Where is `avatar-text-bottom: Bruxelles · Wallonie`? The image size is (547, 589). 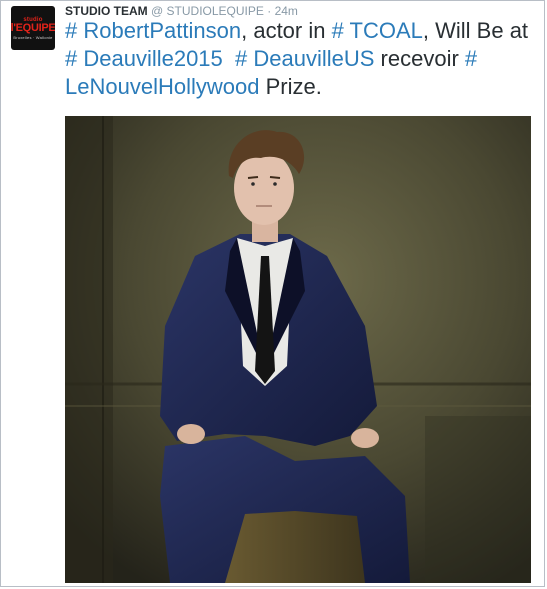
avatar-text-bottom: Bruxelles · Wallonie is located at coordinates (33, 37).